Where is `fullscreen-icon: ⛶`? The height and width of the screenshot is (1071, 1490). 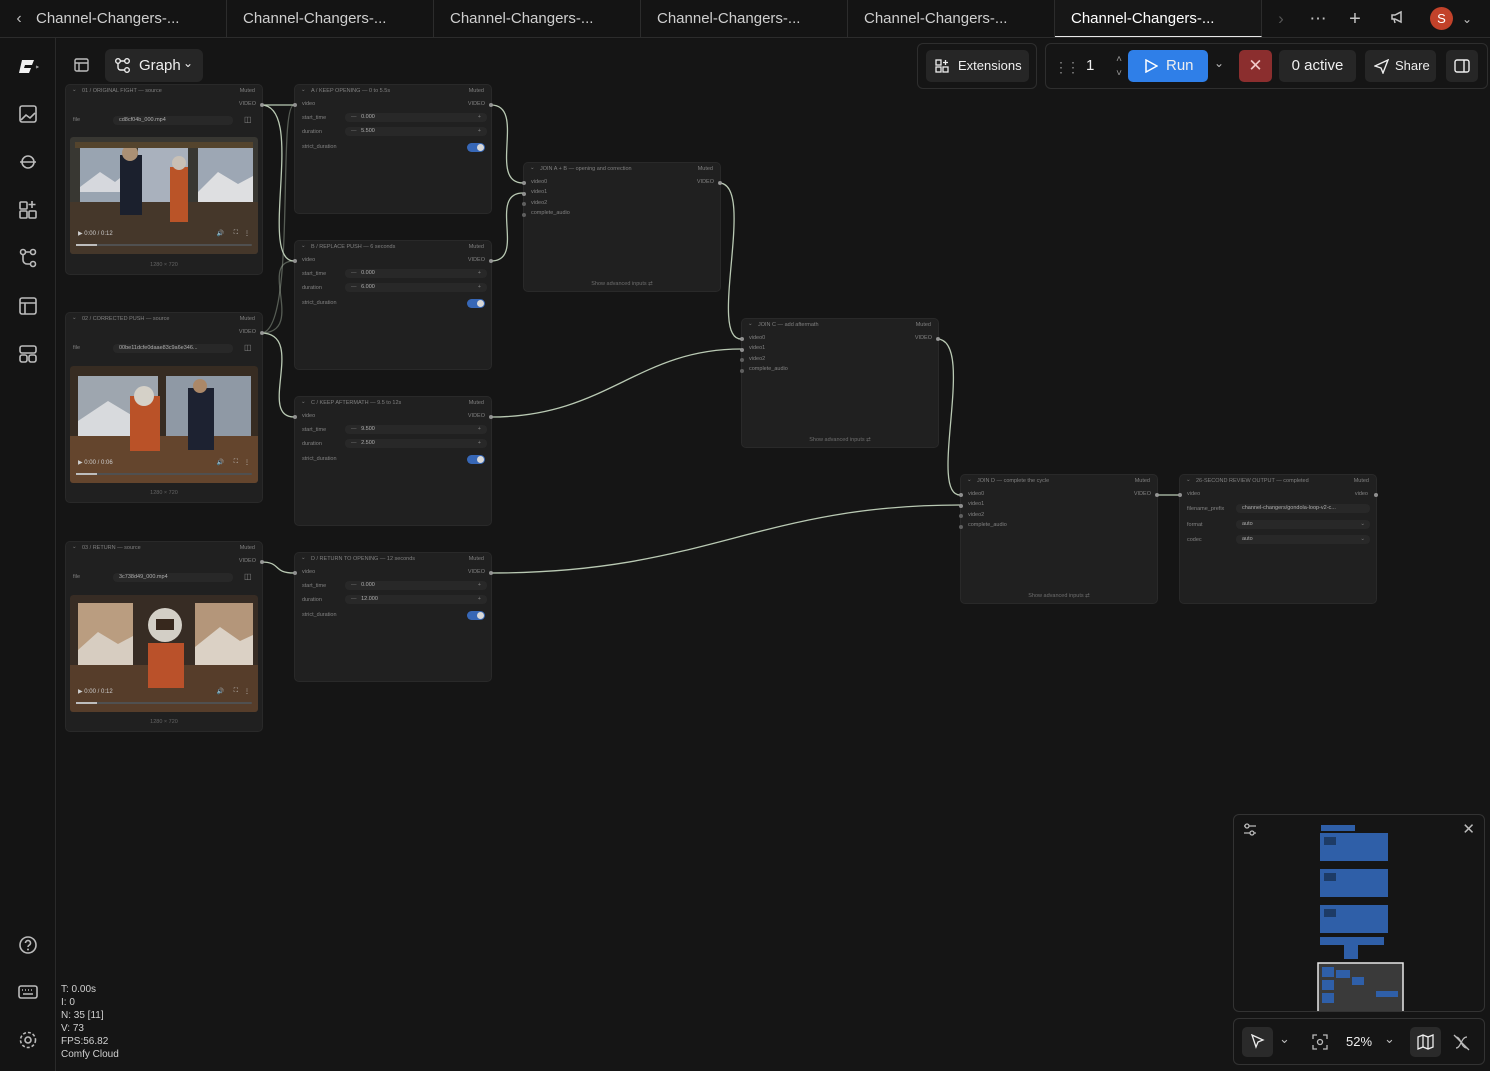 fullscreen-icon: ⛶ is located at coordinates (236, 691).